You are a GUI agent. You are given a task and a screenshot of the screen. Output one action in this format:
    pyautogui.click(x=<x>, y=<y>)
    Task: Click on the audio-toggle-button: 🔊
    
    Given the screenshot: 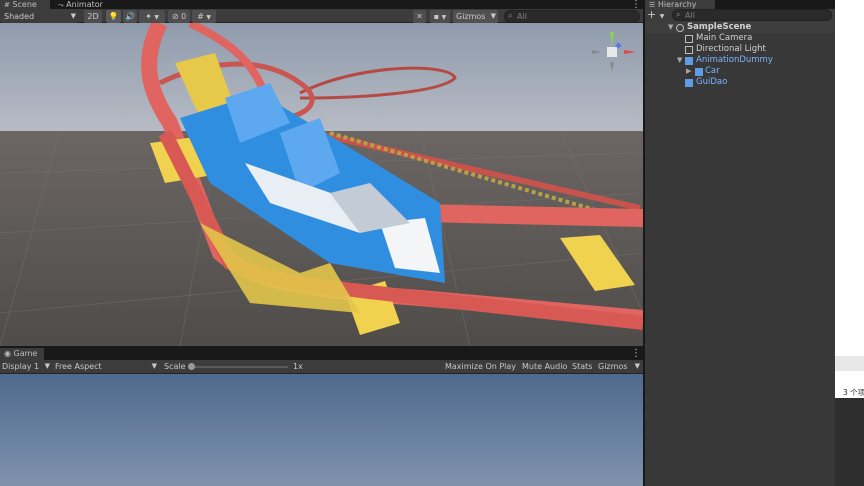 What is the action you would take?
    pyautogui.click(x=130, y=16)
    